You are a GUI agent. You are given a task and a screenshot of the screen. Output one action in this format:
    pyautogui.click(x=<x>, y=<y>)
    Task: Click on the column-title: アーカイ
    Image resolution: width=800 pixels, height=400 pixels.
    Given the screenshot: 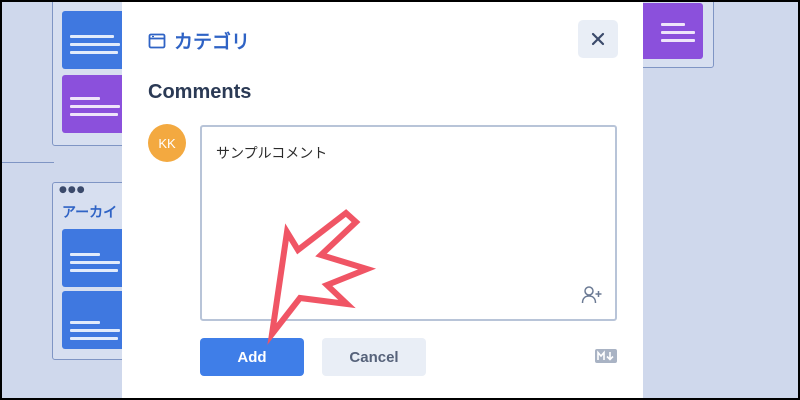 What is the action you would take?
    pyautogui.click(x=90, y=213)
    